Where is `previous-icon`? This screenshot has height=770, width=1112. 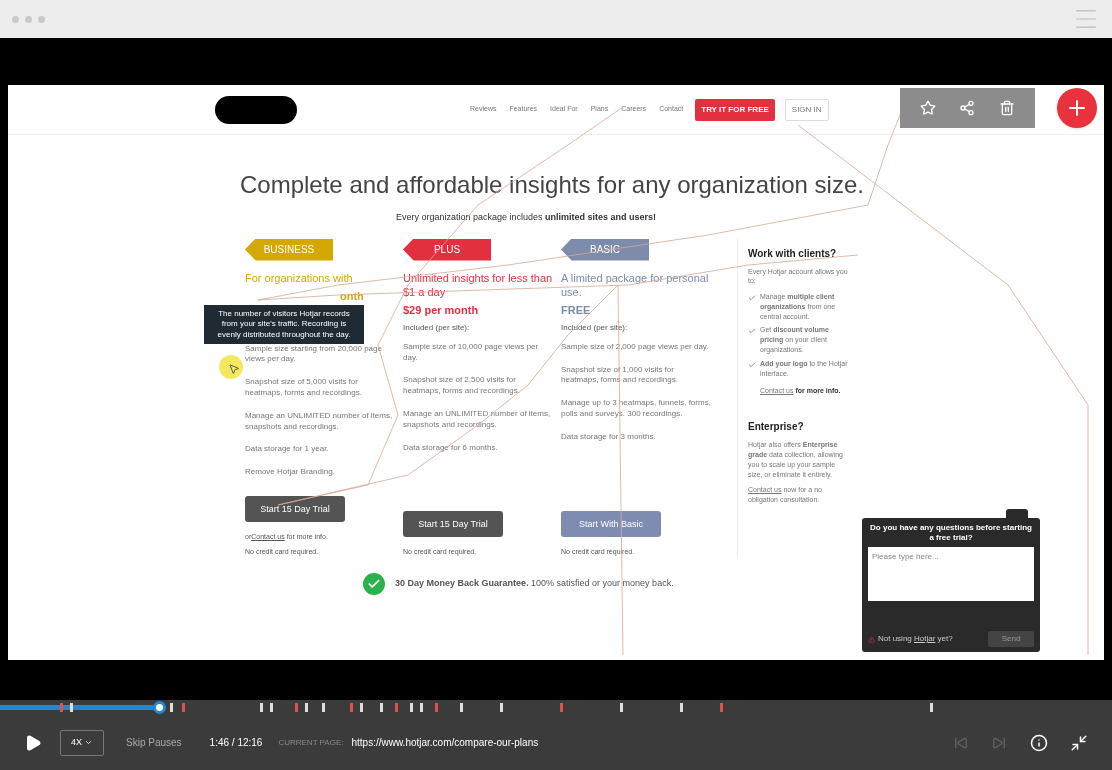 previous-icon is located at coordinates (961, 742).